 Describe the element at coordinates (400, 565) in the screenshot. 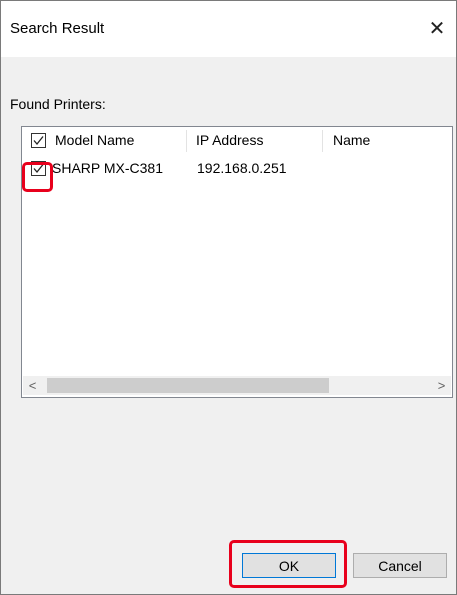

I see `cancel-button: Cancel` at that location.